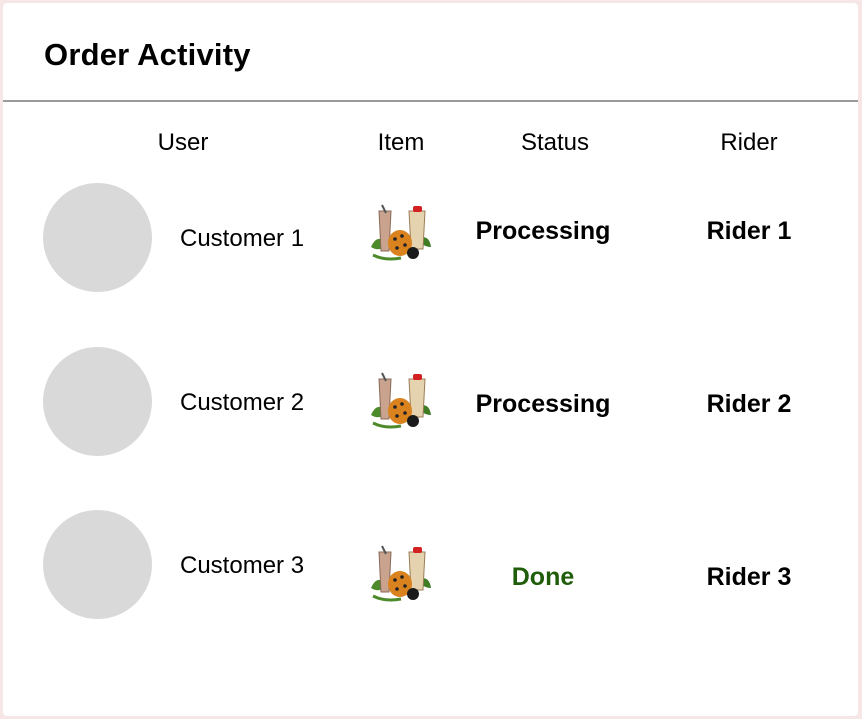  Describe the element at coordinates (401, 142) in the screenshot. I see `column-header-item: Item` at that location.